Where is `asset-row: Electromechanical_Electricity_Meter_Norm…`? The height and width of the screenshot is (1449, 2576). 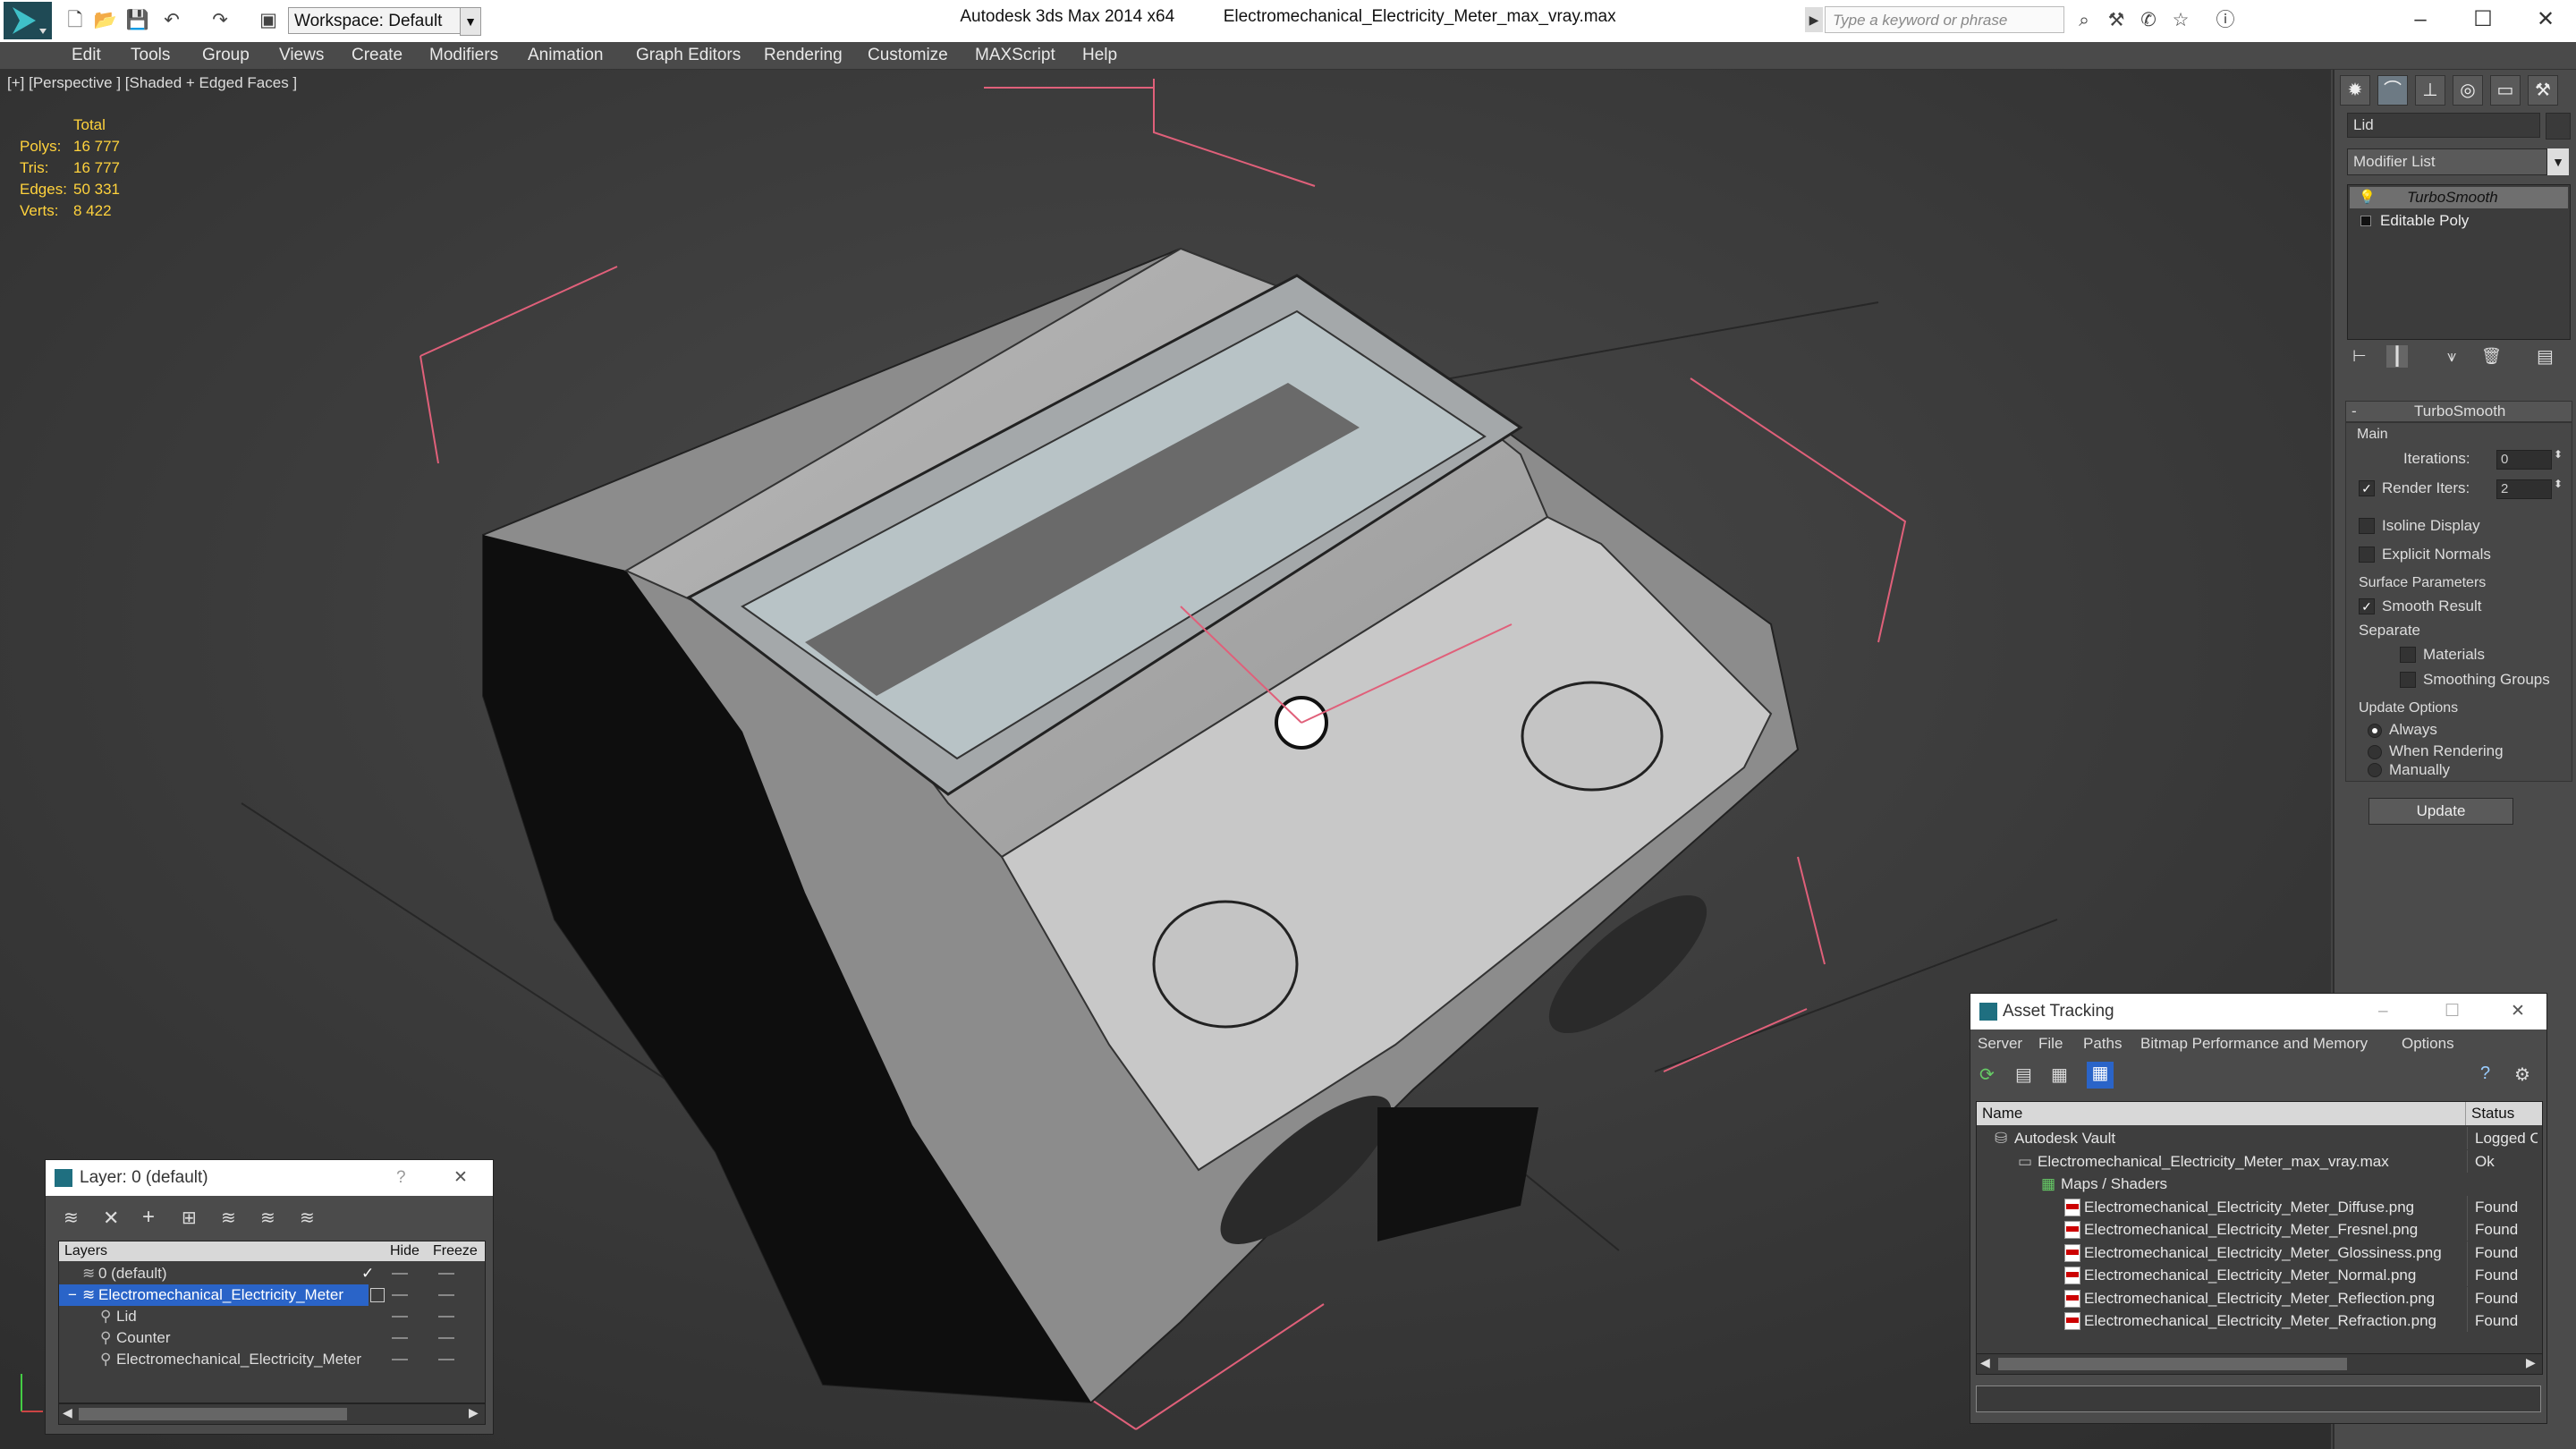 asset-row: Electromechanical_Electricity_Meter_Norm… is located at coordinates (2260, 1275).